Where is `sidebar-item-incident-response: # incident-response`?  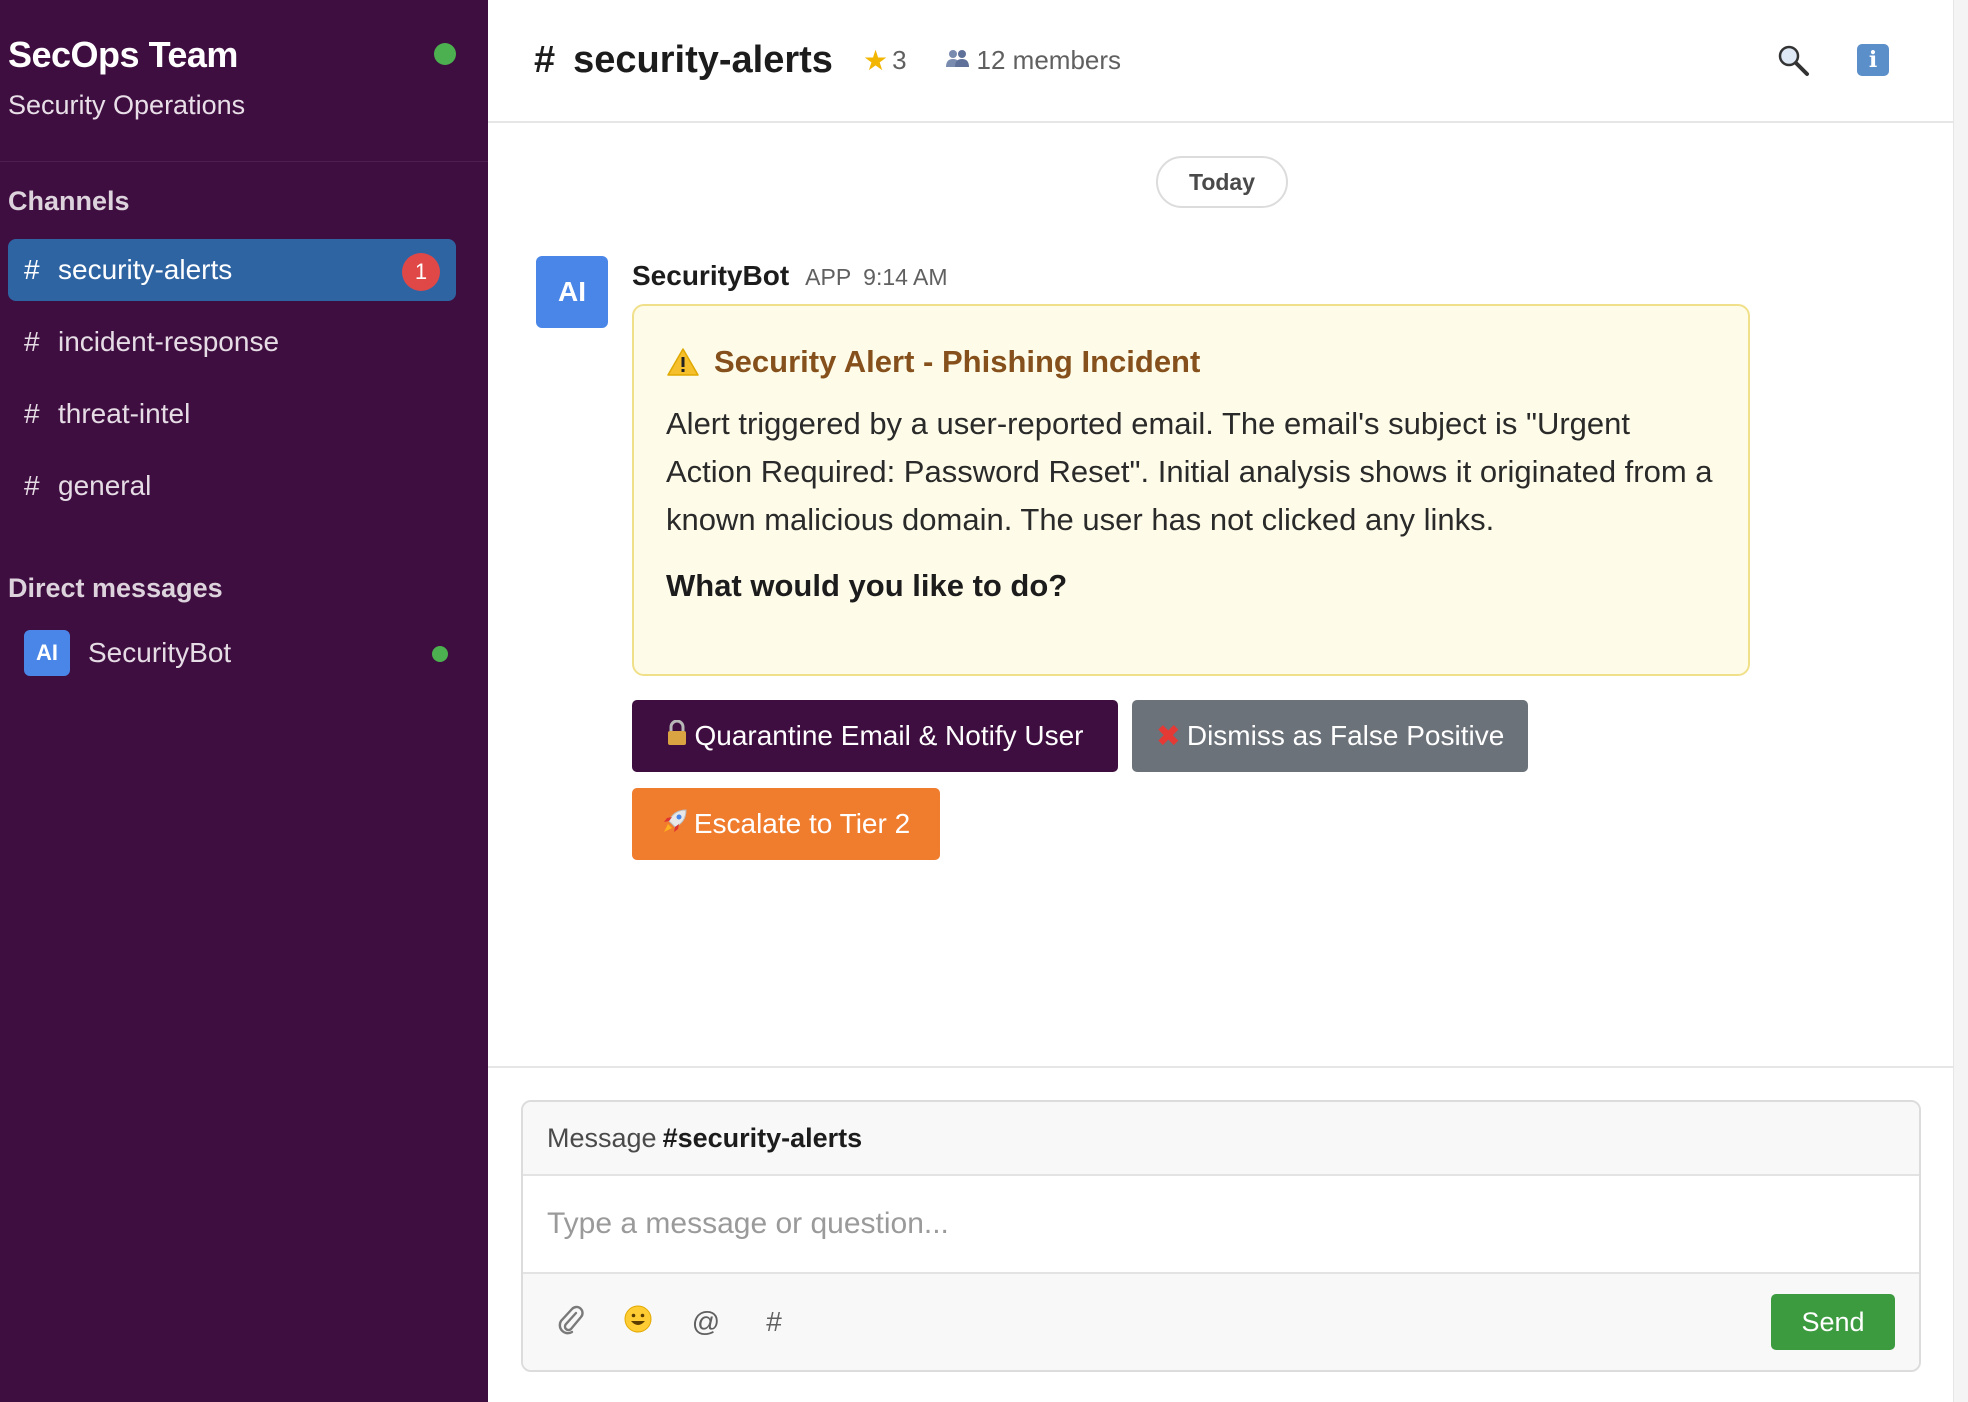
sidebar-item-incident-response: # incident-response is located at coordinates (232, 342).